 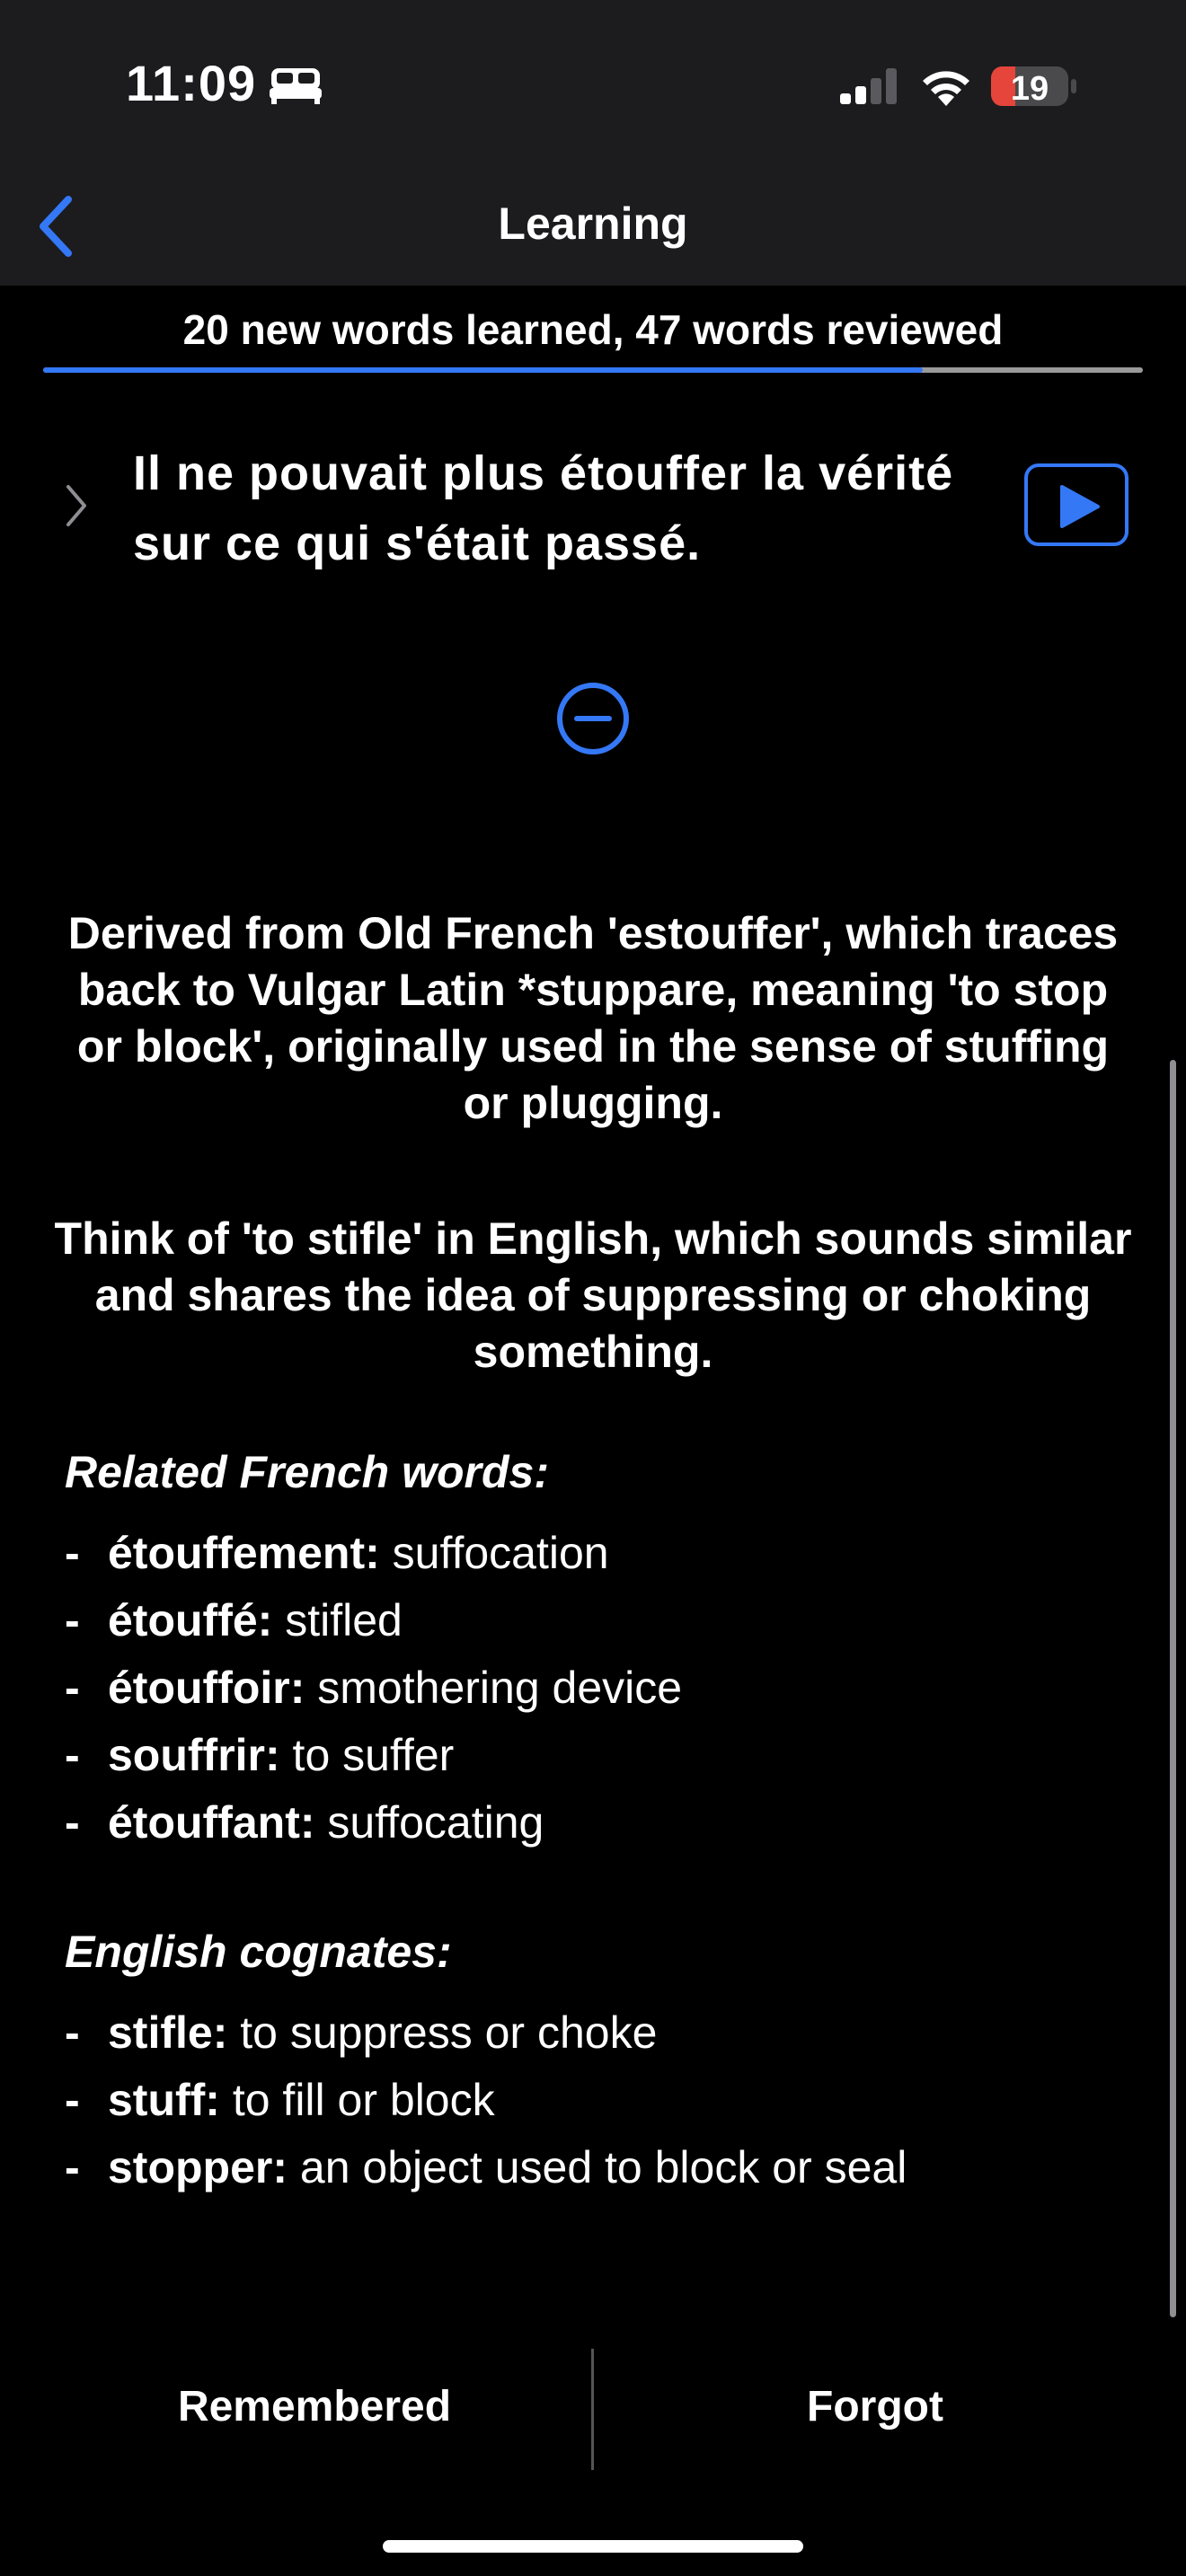 I want to click on battery-level: 19, so click(x=1029, y=89).